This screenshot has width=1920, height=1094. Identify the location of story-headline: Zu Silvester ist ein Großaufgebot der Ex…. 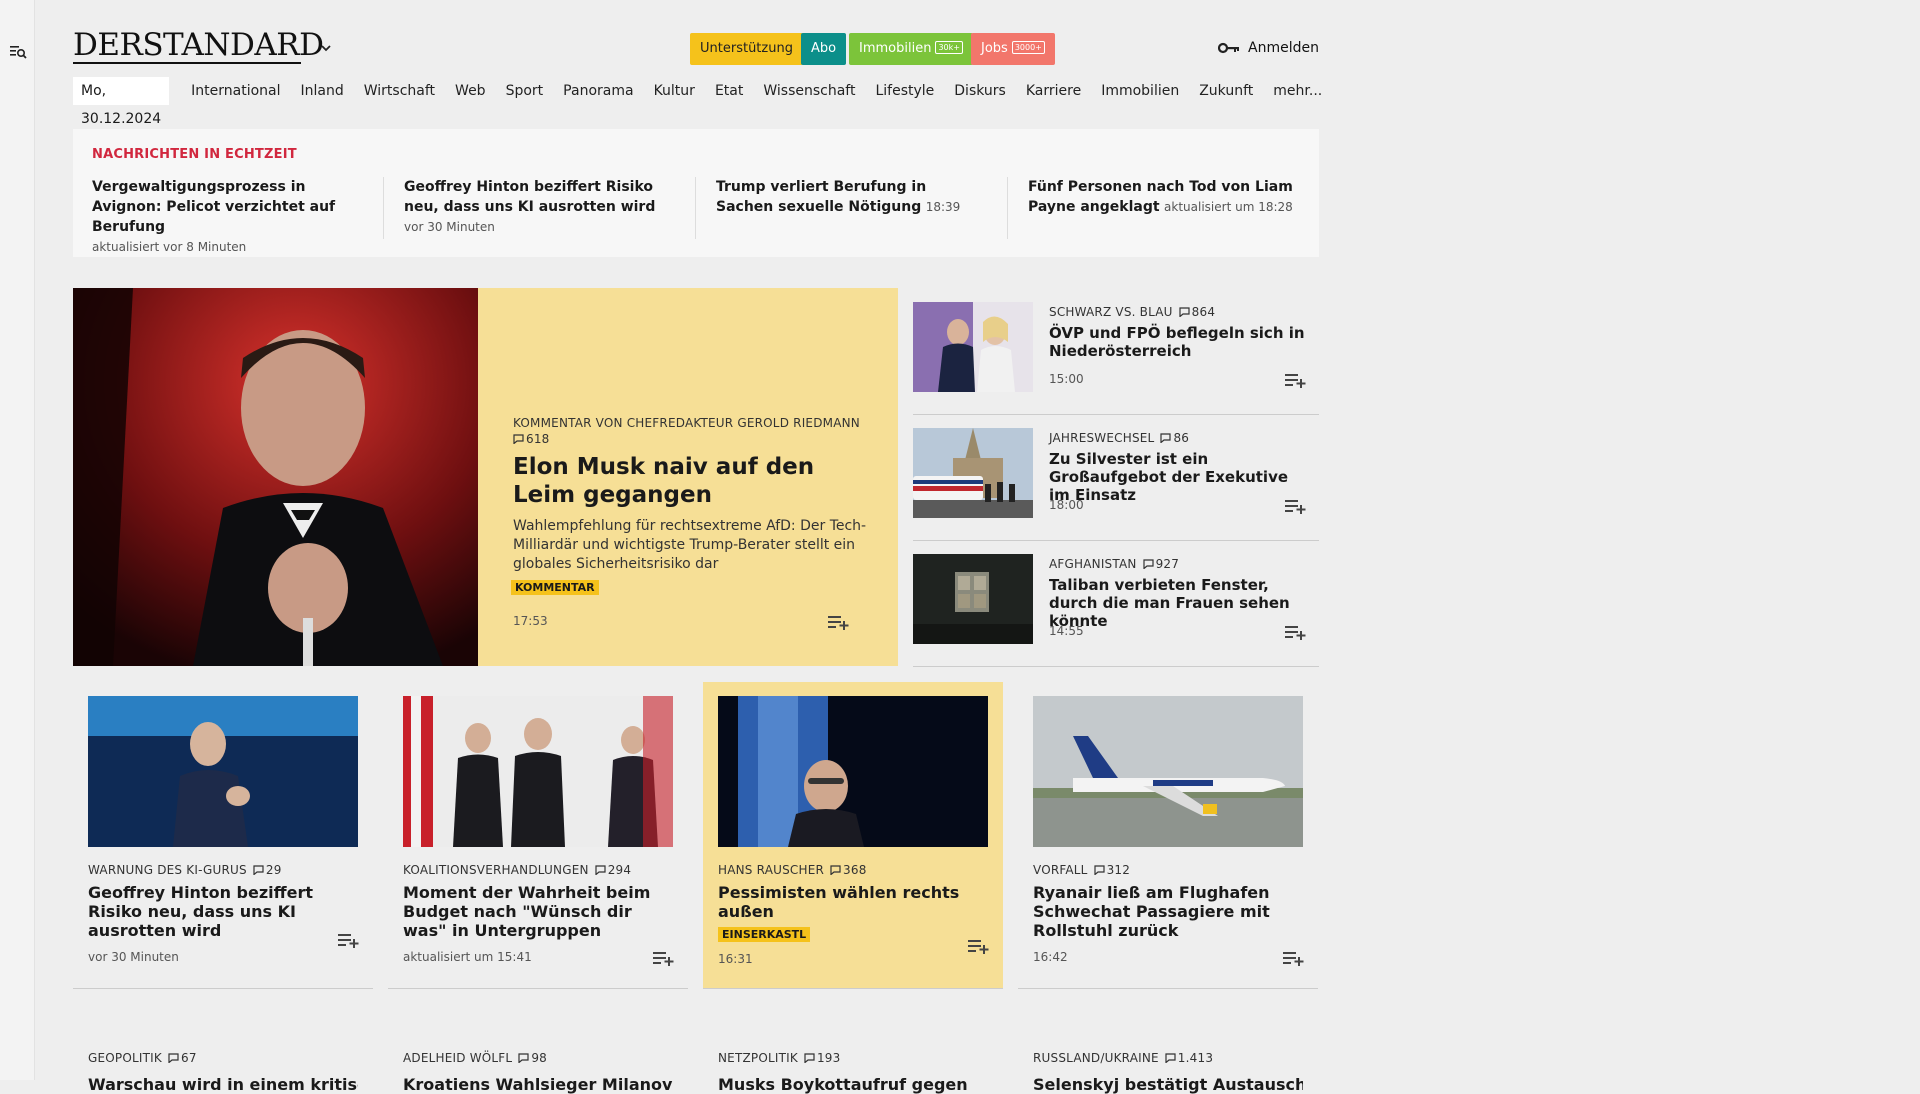
(1179, 477).